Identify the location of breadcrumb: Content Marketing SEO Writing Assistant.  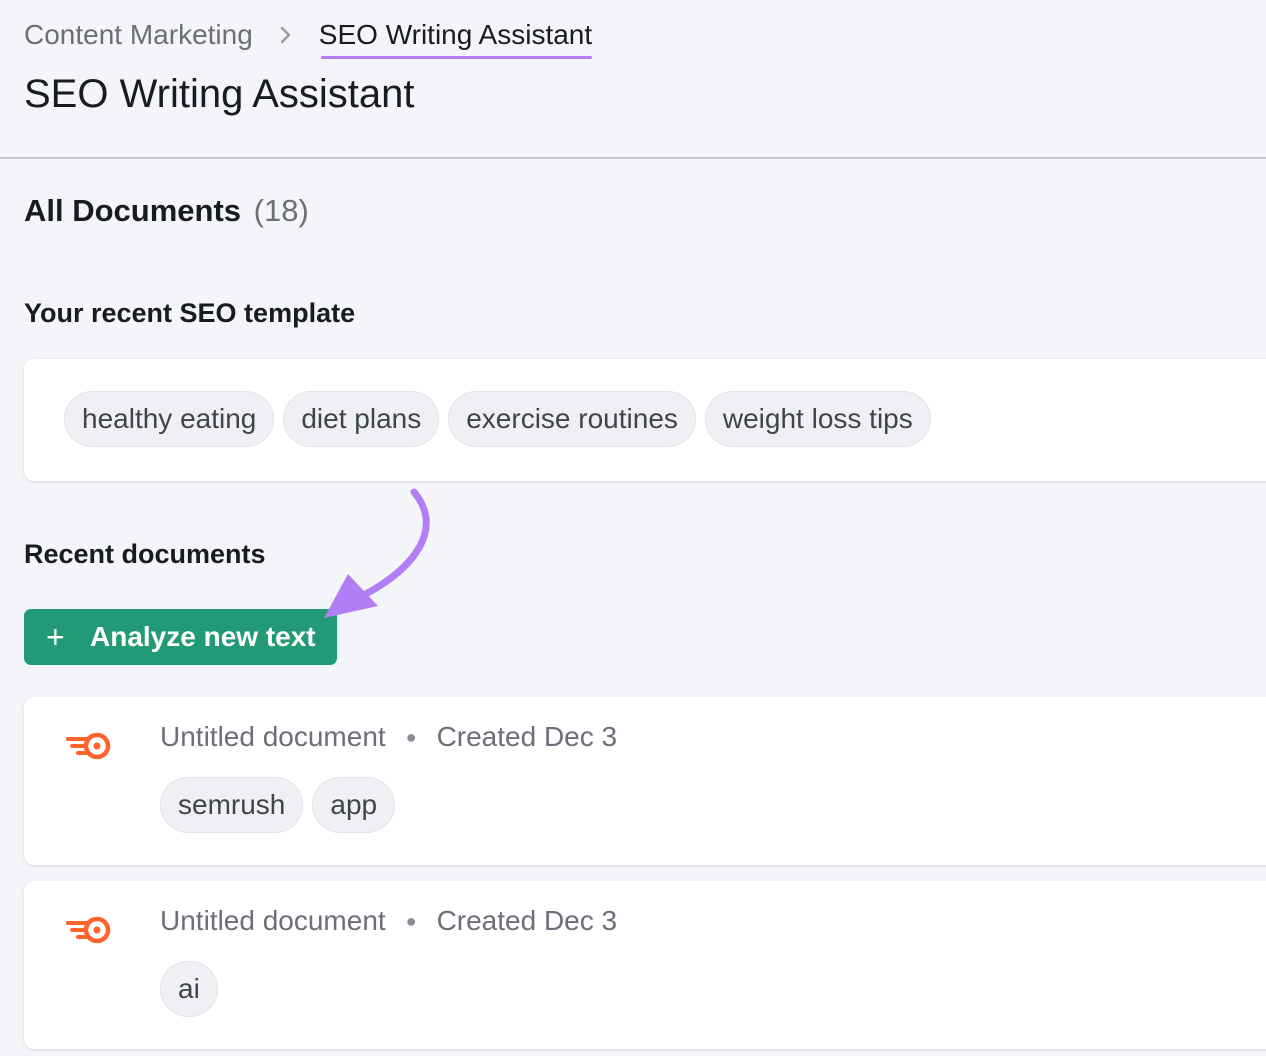
(308, 36).